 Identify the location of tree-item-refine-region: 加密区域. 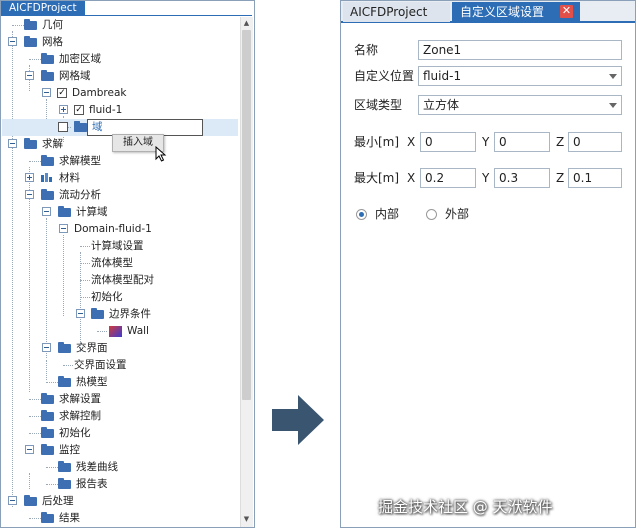
(120, 59).